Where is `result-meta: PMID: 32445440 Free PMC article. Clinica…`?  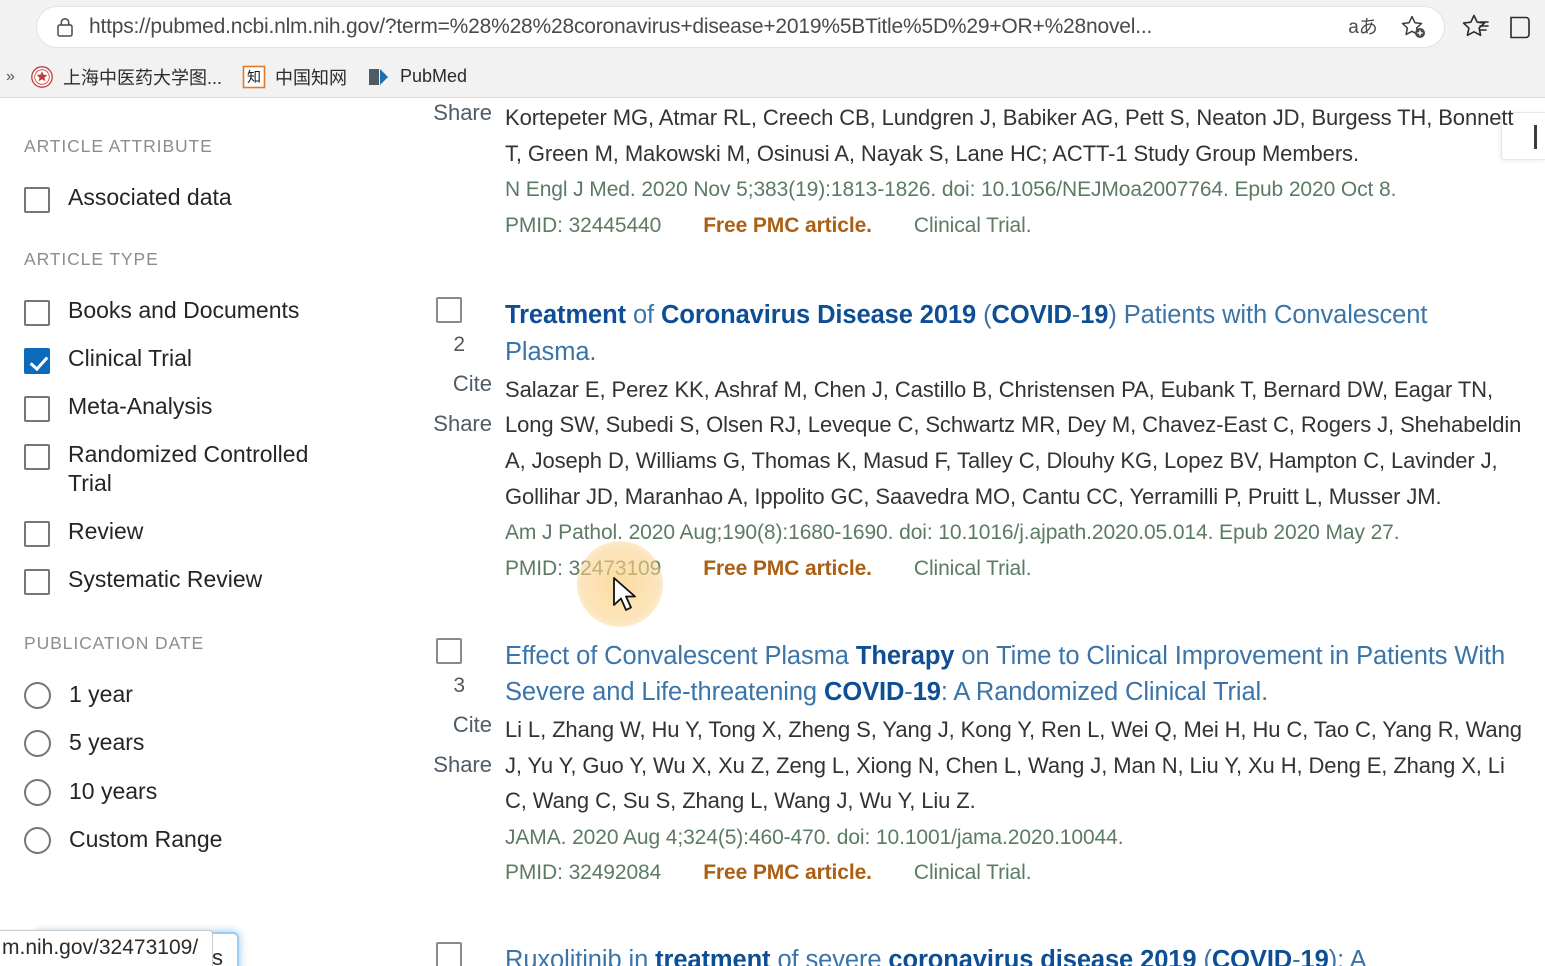 result-meta: PMID: 32445440 Free PMC article. Clinica… is located at coordinates (1015, 226).